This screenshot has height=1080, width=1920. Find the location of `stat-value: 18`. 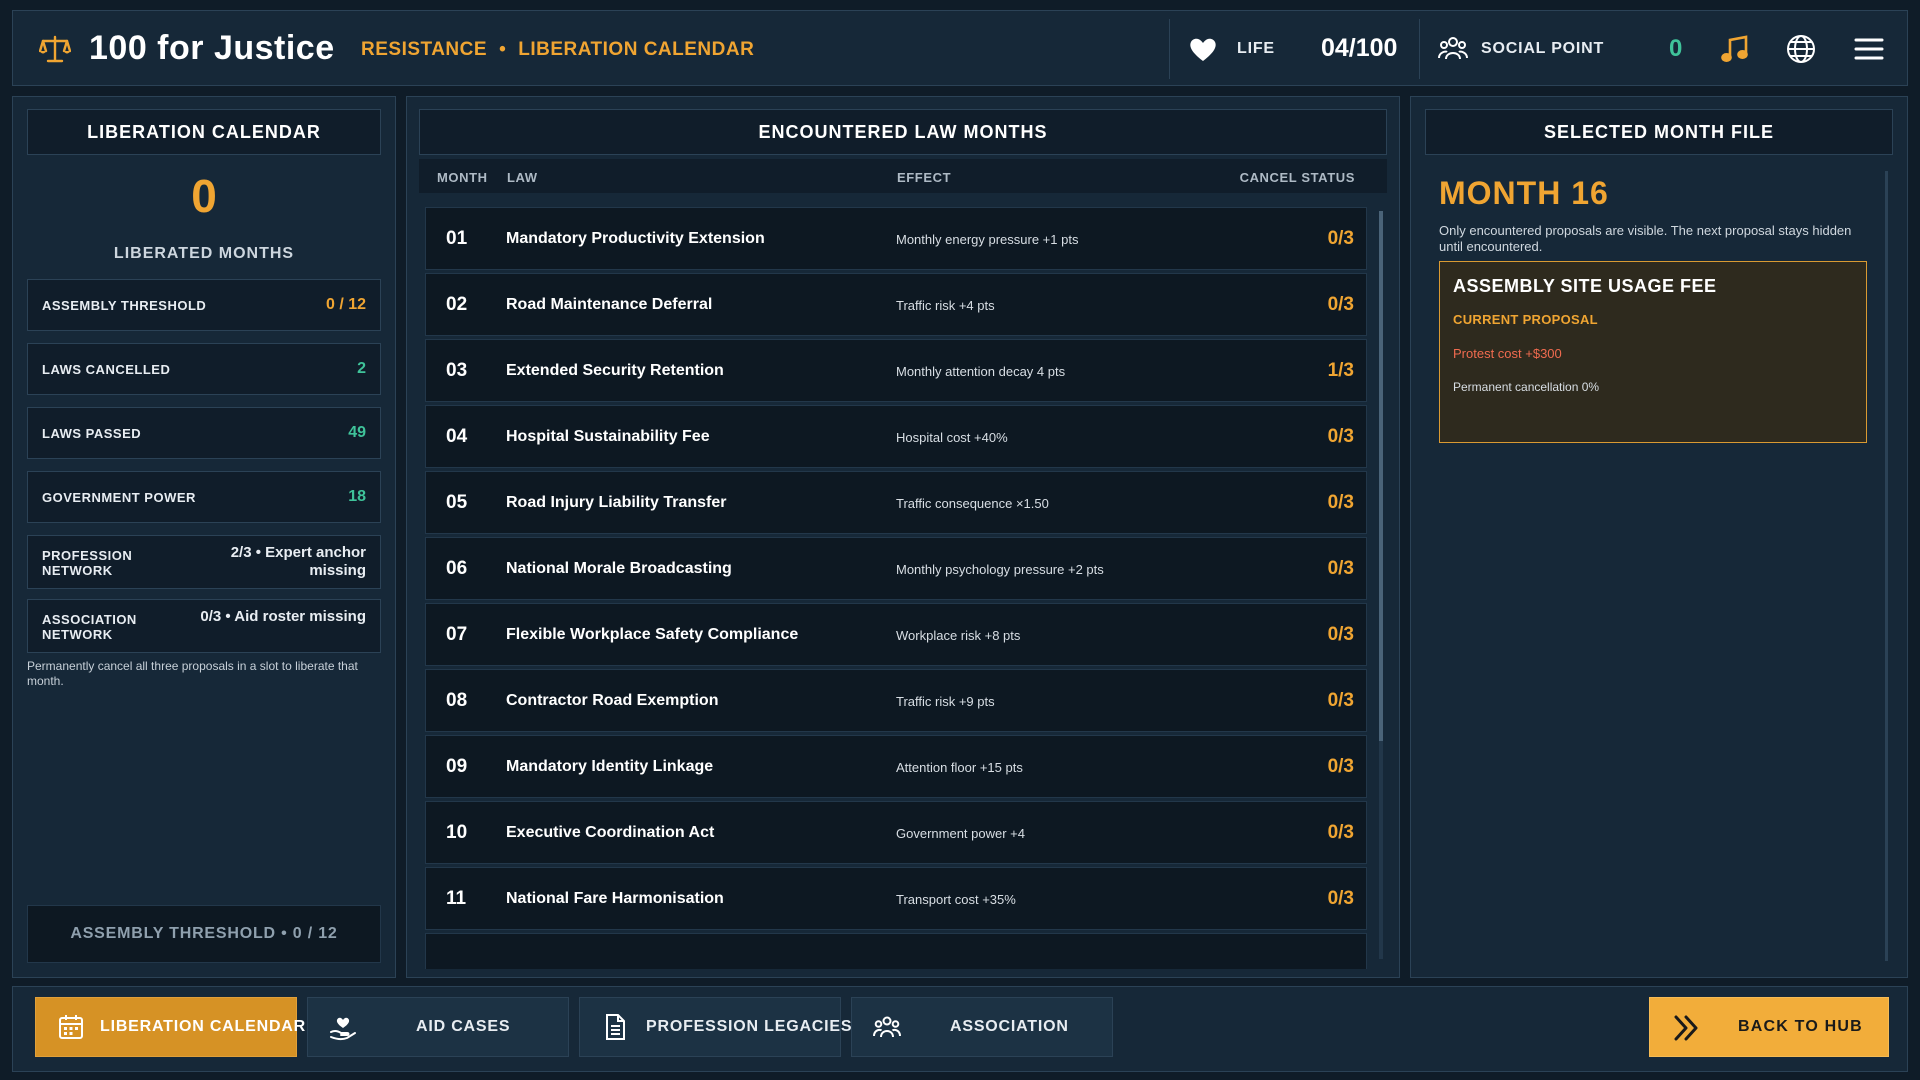

stat-value: 18 is located at coordinates (357, 496).